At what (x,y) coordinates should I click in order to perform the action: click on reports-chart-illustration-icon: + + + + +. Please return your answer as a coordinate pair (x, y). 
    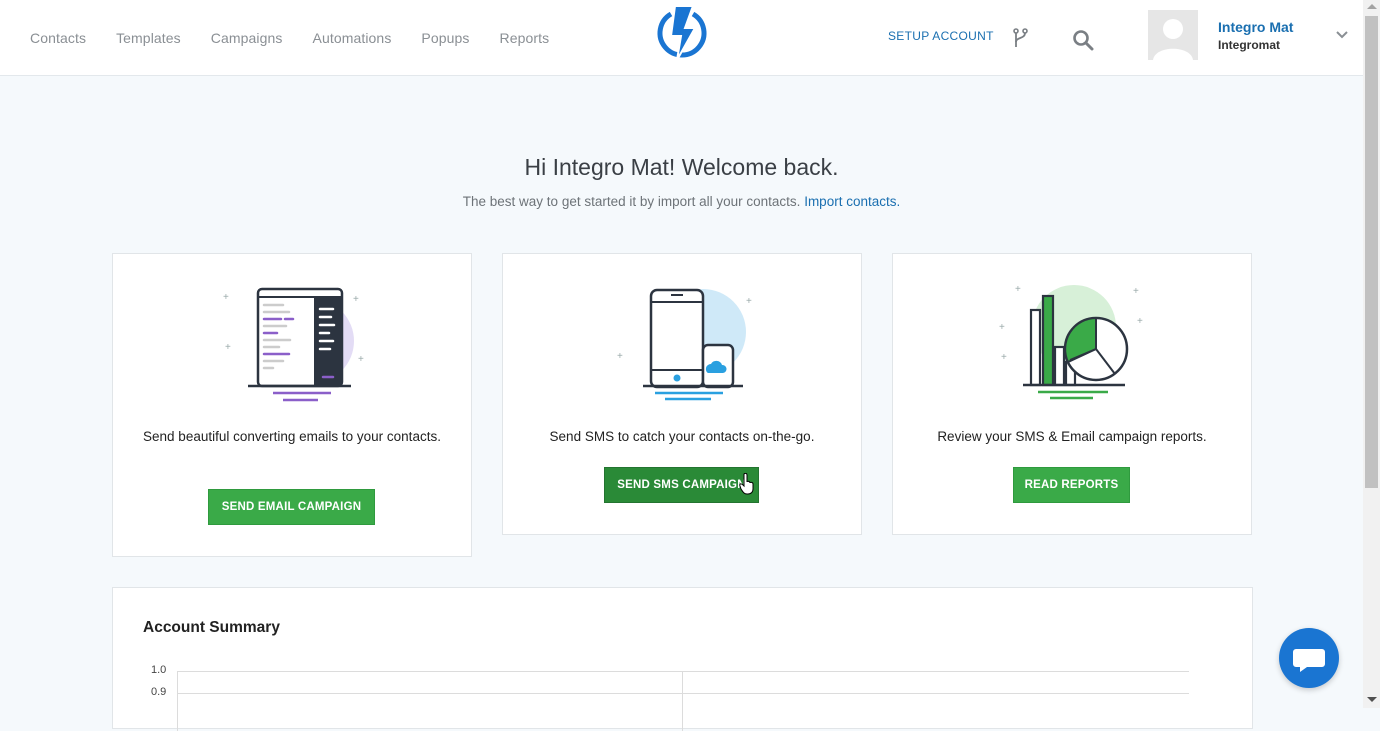
    Looking at the image, I should click on (1071, 342).